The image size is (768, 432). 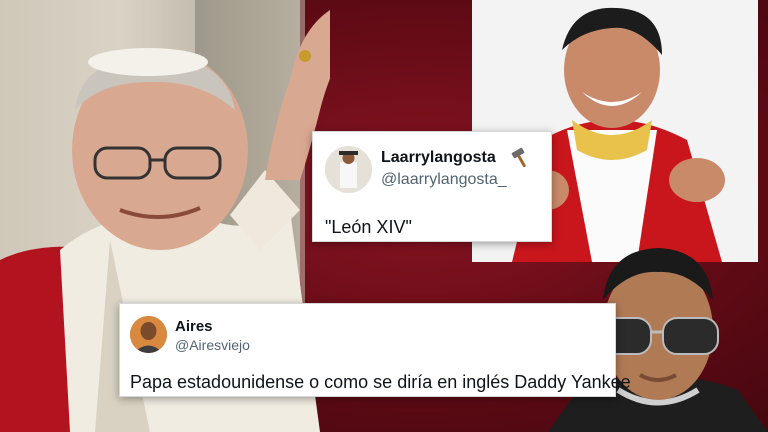 What do you see at coordinates (438, 158) in the screenshot?
I see `display-name: Laarrylangosta` at bounding box center [438, 158].